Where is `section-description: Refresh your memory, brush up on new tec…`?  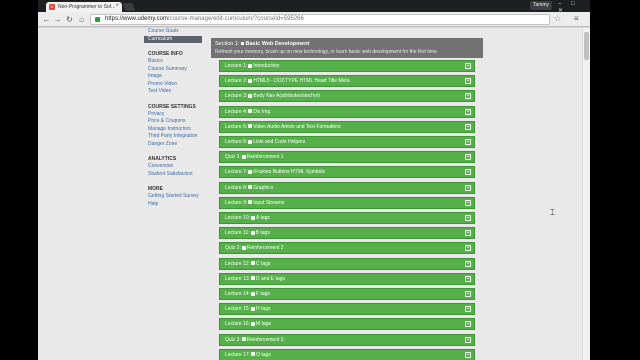 section-description: Refresh your memory, brush up on new tec… is located at coordinates (327, 52).